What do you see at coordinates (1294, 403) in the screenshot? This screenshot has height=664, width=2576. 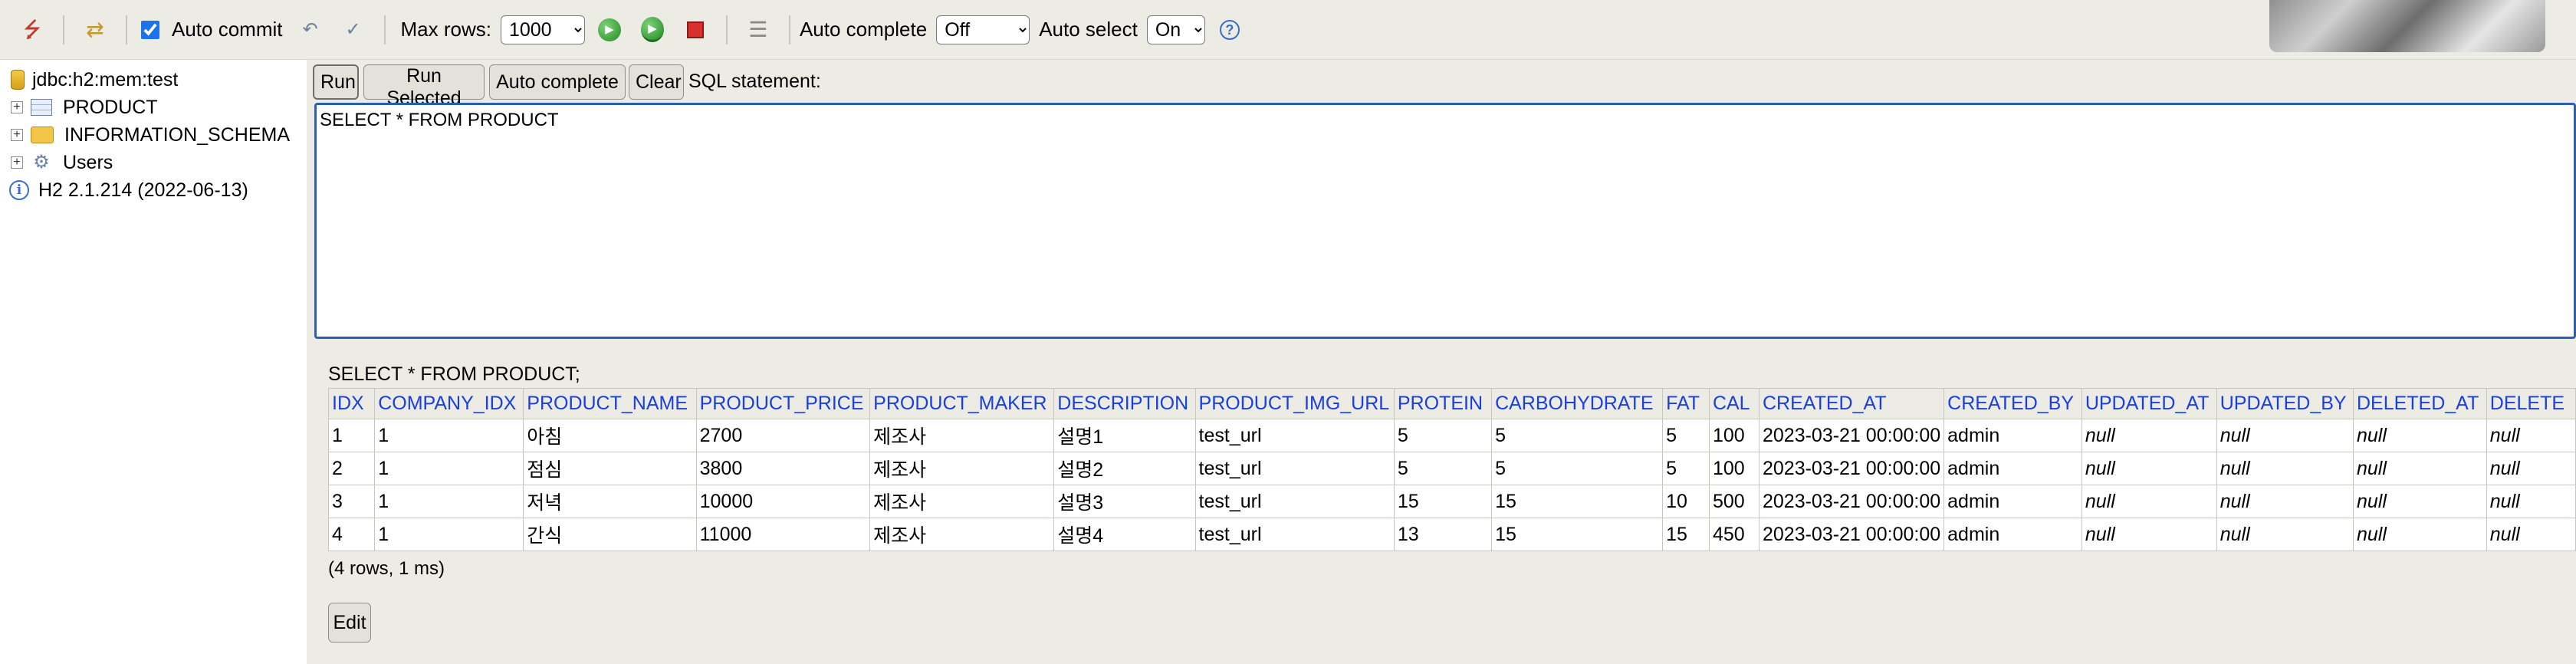 I see `column-header: PRODUCT_IMG_URL` at bounding box center [1294, 403].